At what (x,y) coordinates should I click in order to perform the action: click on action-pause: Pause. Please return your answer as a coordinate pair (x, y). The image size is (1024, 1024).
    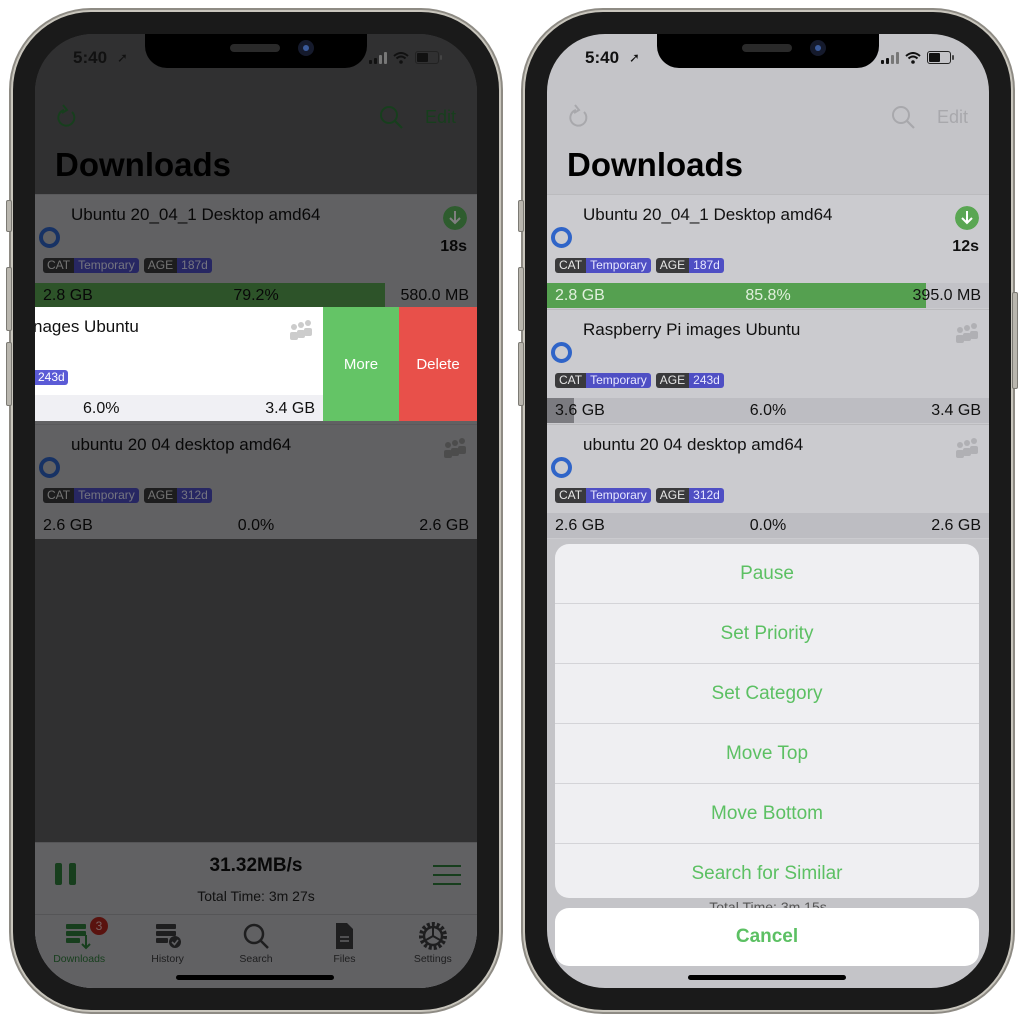
    Looking at the image, I should click on (767, 574).